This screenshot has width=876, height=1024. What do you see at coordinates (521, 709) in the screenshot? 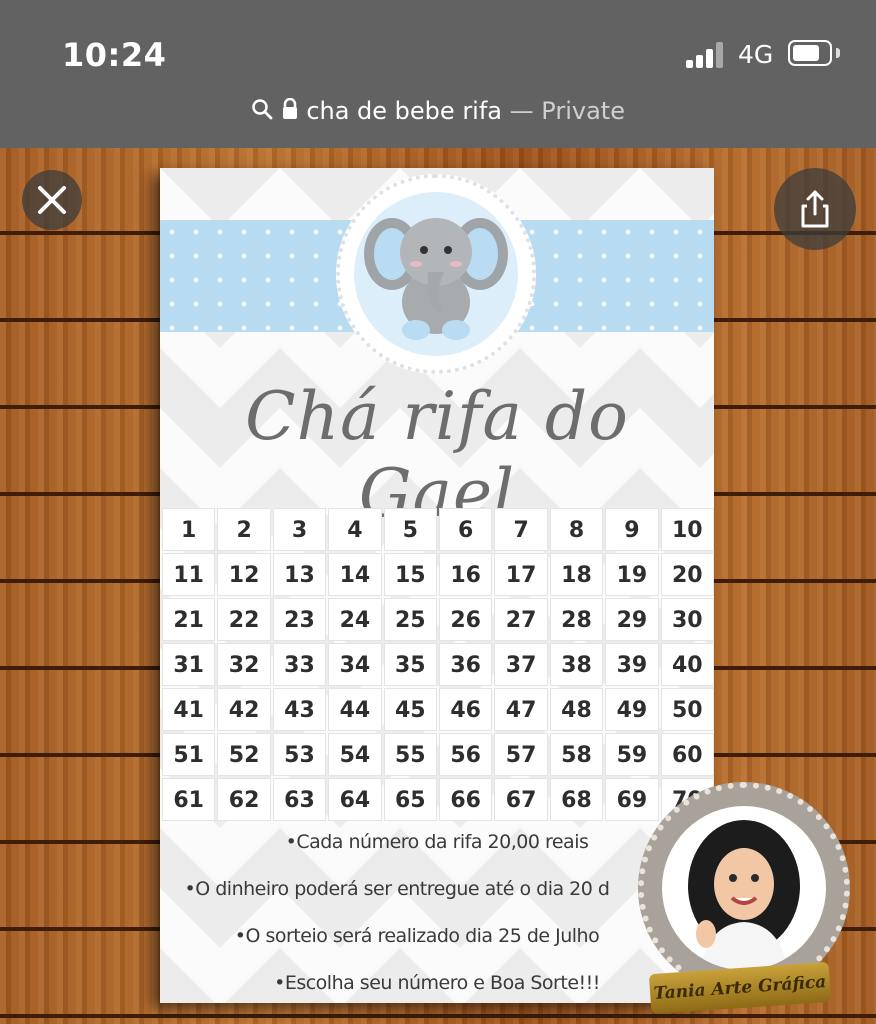
I see `raffle-number-cell: 47` at bounding box center [521, 709].